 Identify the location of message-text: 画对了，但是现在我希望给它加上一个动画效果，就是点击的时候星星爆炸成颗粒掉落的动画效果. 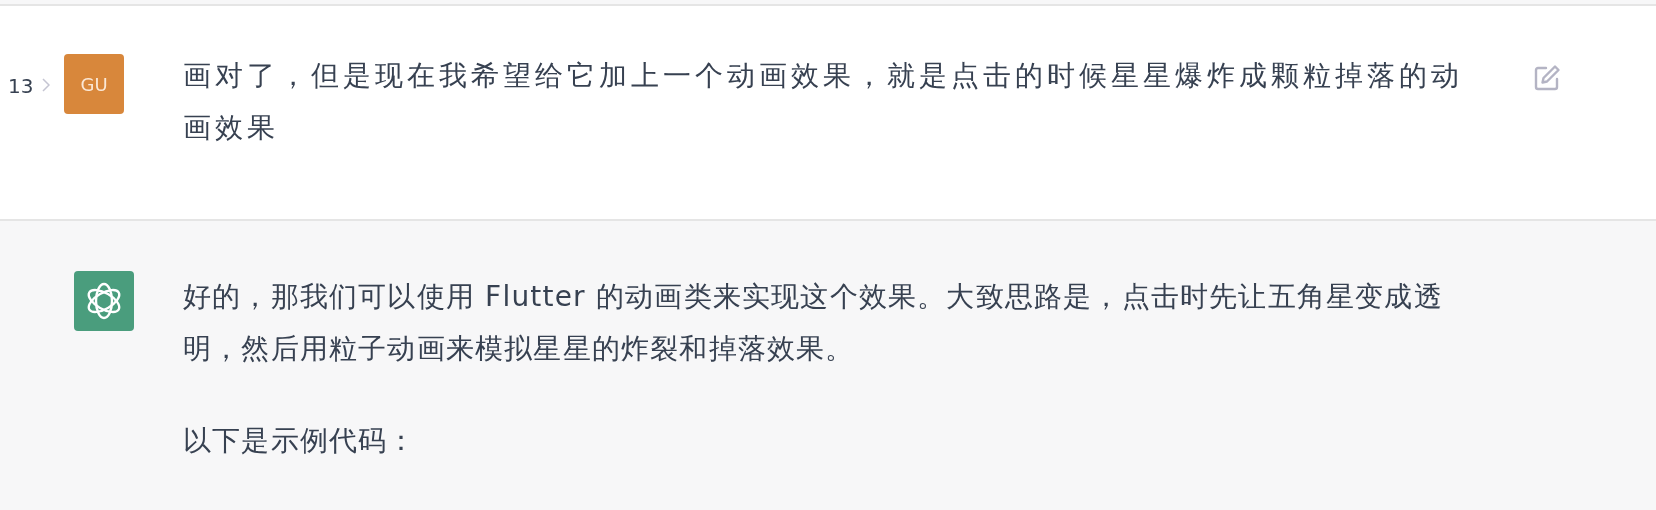
(823, 102).